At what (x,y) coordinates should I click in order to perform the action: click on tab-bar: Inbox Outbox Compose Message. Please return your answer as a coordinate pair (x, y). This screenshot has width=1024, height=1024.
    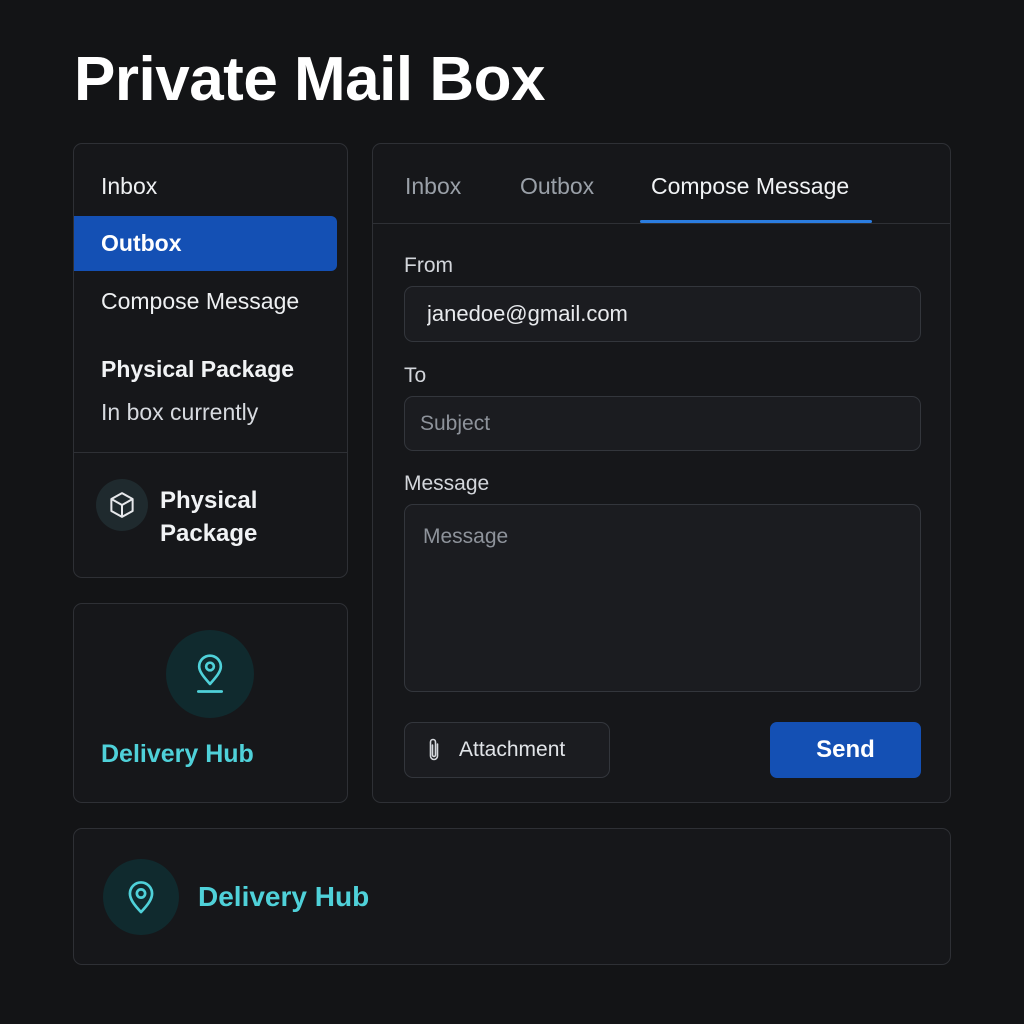
    Looking at the image, I should click on (661, 184).